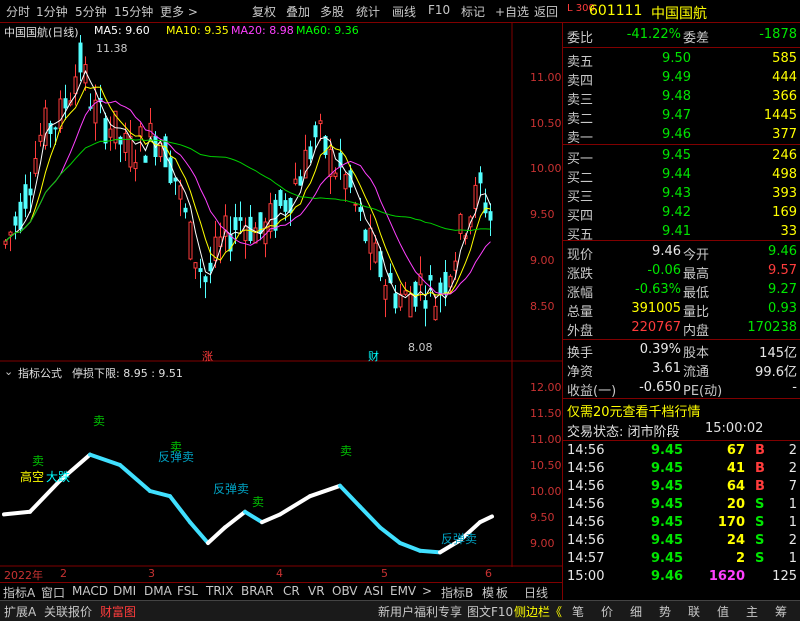  I want to click on stat-row: 净资 3.61 流通 99.6亿, so click(681, 370).